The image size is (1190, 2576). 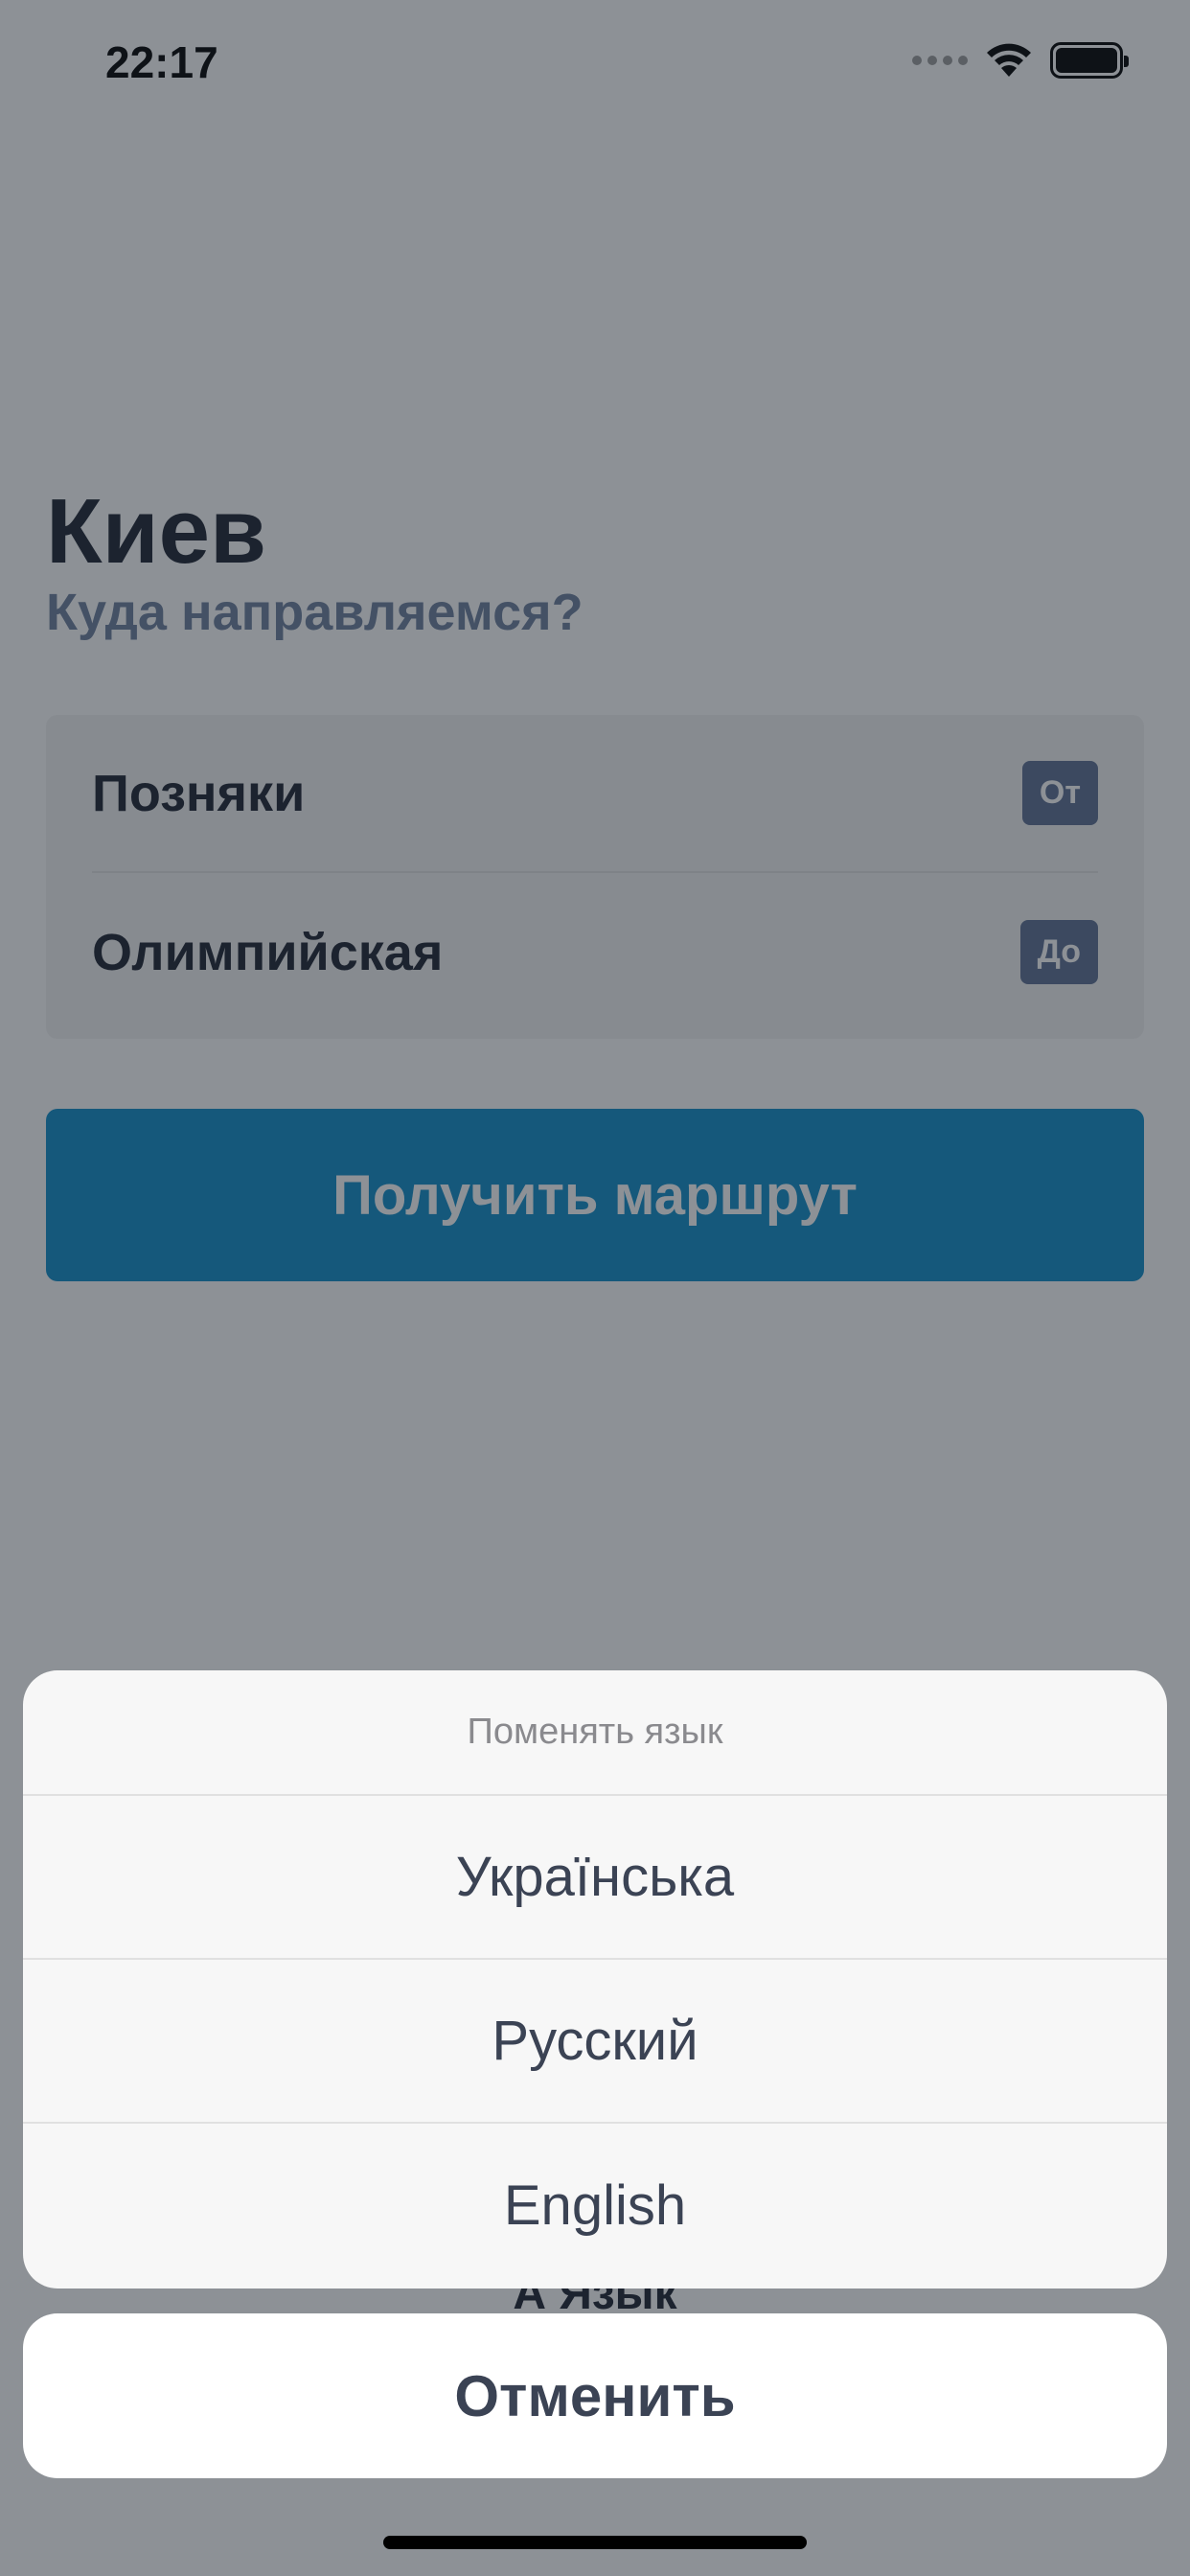 I want to click on home-indicator, so click(x=595, y=2542).